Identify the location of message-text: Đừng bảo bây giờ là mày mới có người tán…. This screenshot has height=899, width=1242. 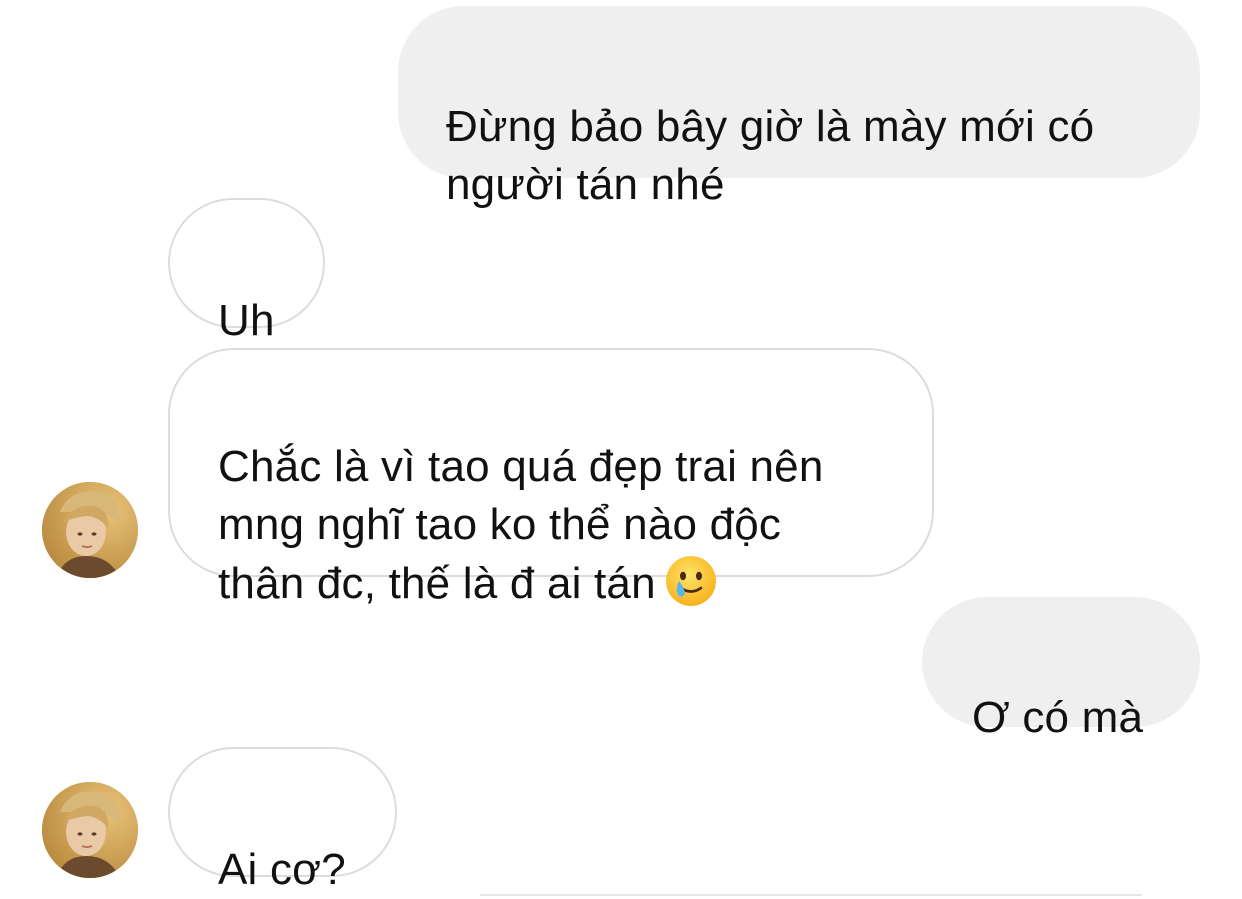
(770, 155).